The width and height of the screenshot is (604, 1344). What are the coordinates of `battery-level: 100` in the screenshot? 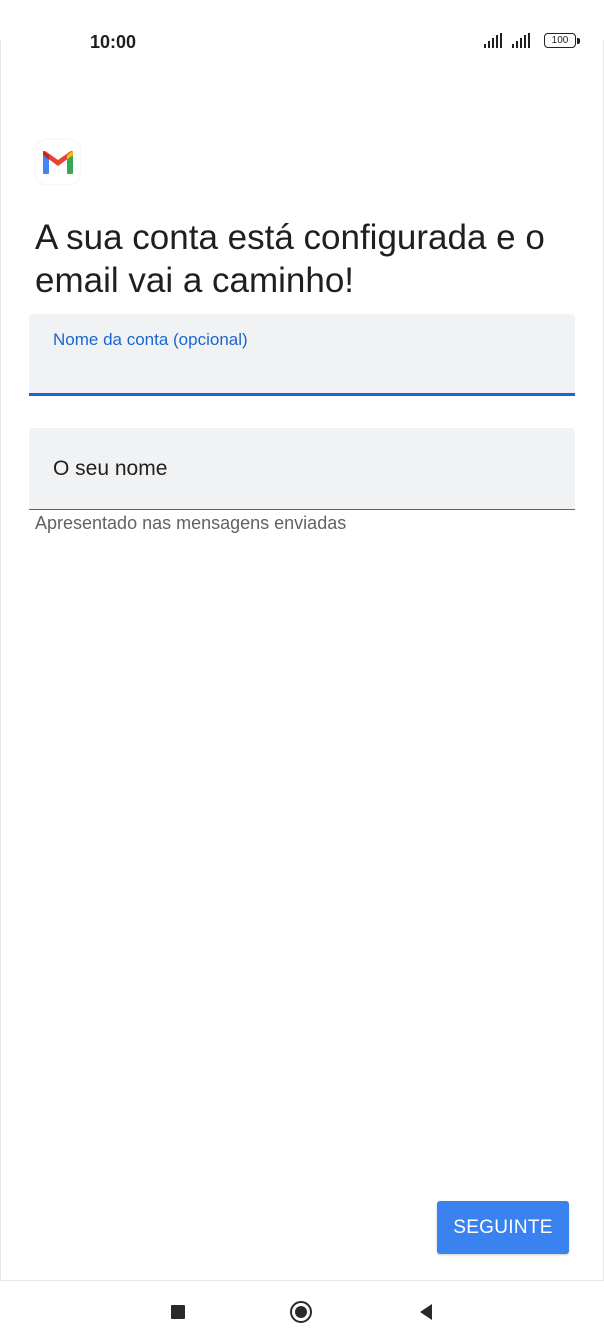 It's located at (560, 40).